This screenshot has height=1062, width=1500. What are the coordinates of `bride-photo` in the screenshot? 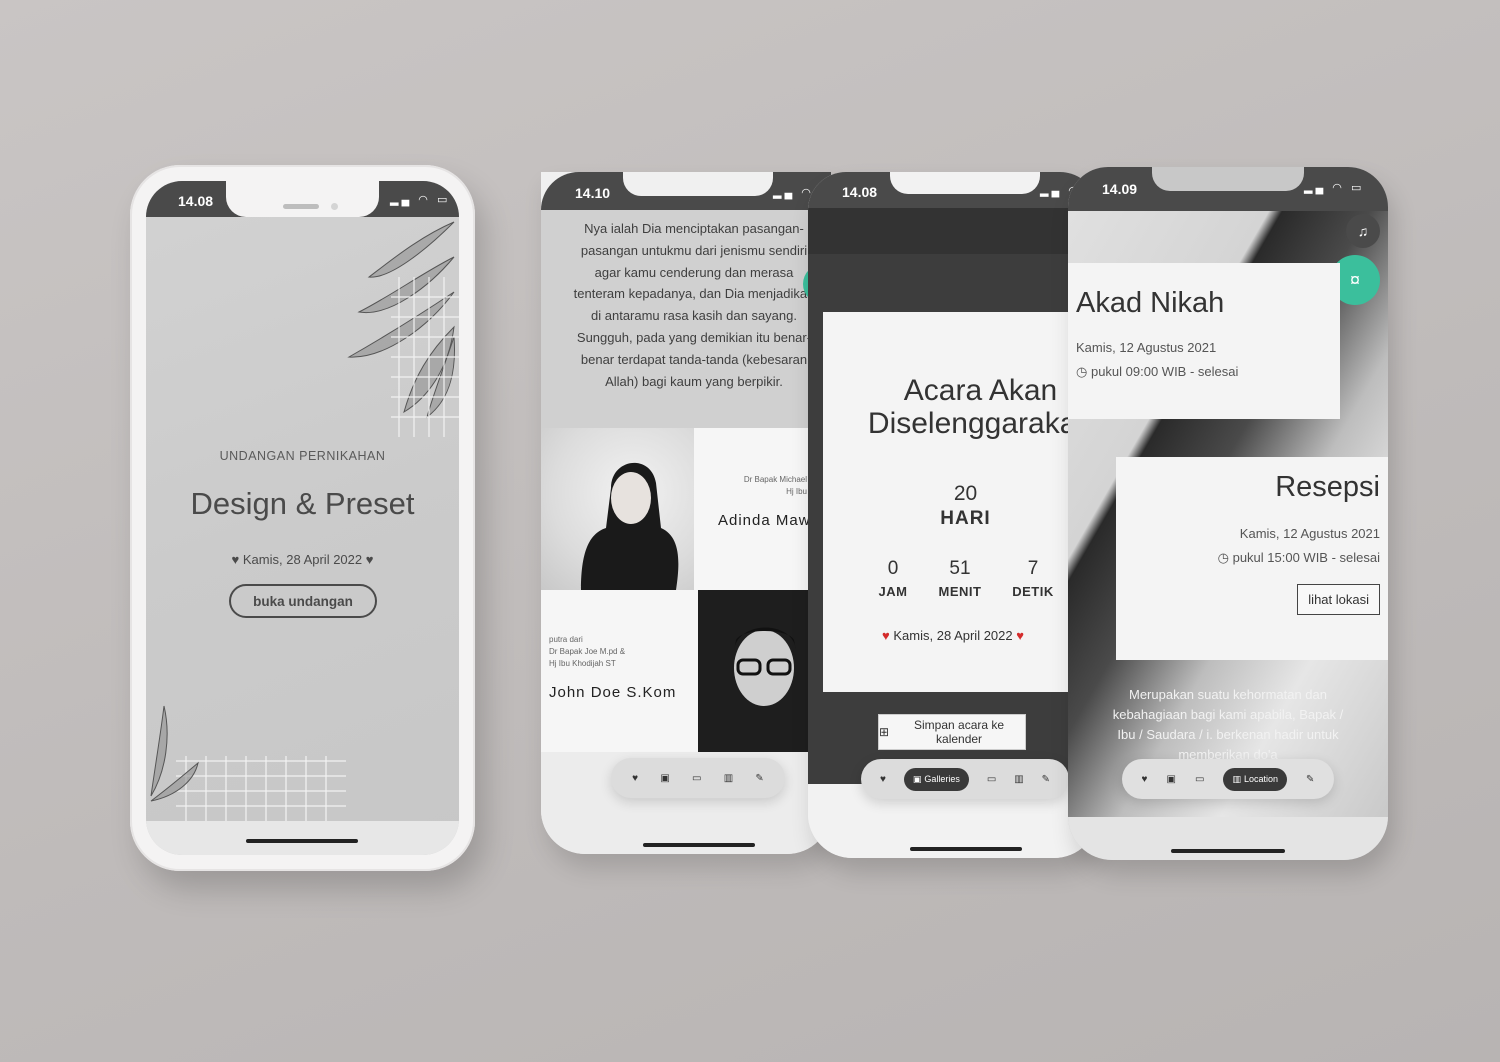 It's located at (617, 509).